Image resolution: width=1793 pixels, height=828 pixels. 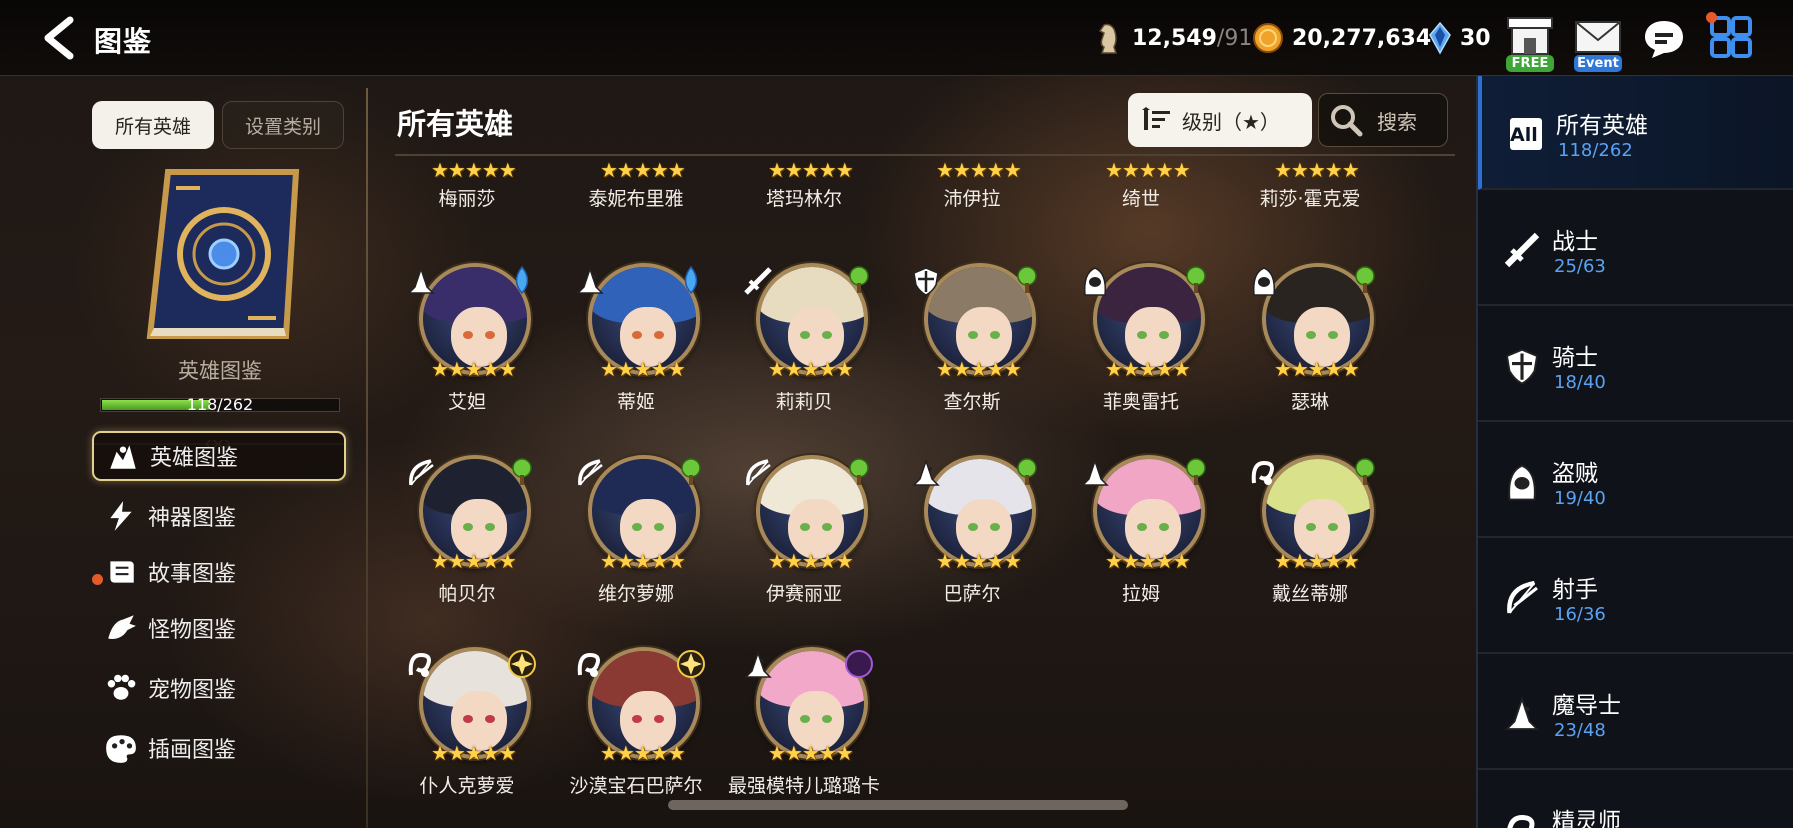 What do you see at coordinates (590, 280) in the screenshot?
I see `mage-class-icon` at bounding box center [590, 280].